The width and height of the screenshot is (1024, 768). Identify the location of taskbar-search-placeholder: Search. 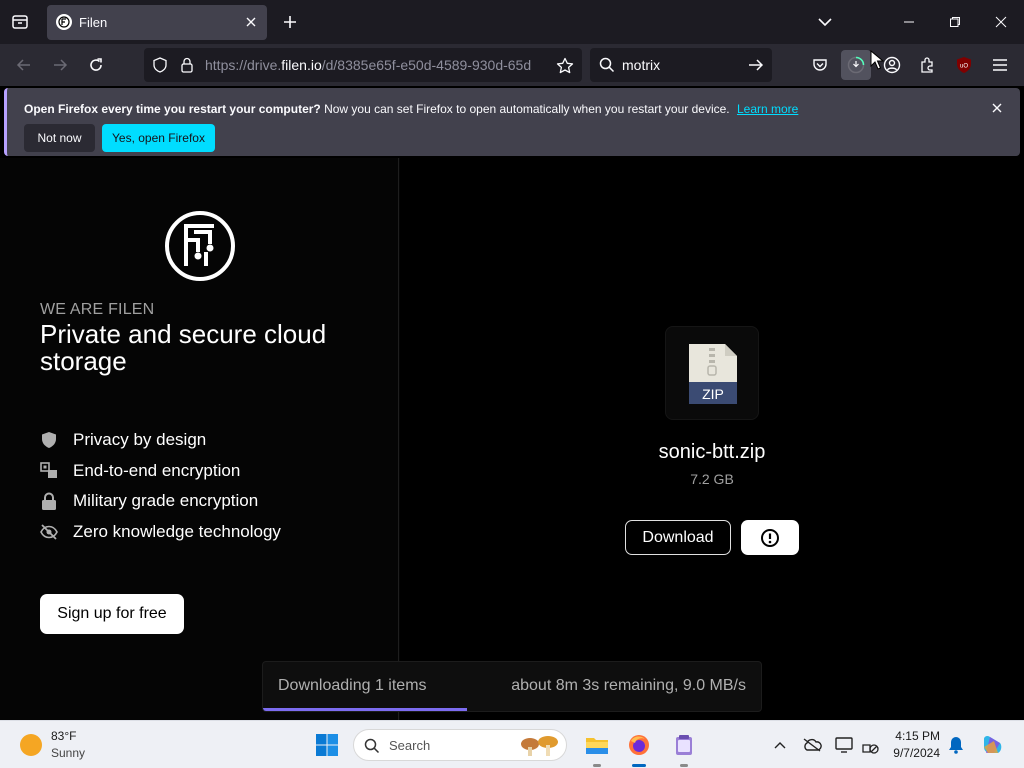
(410, 745).